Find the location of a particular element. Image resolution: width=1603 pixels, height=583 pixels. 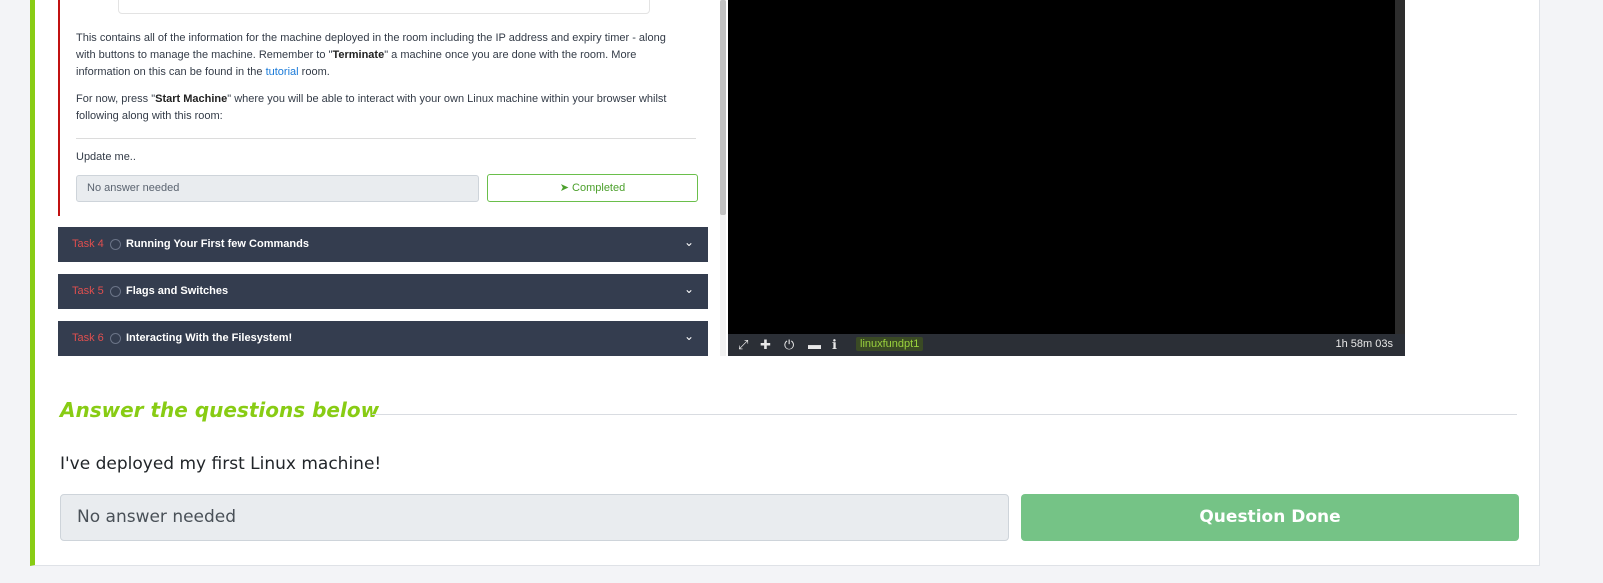

task-title: Interacting With the Filesystem! is located at coordinates (209, 338).